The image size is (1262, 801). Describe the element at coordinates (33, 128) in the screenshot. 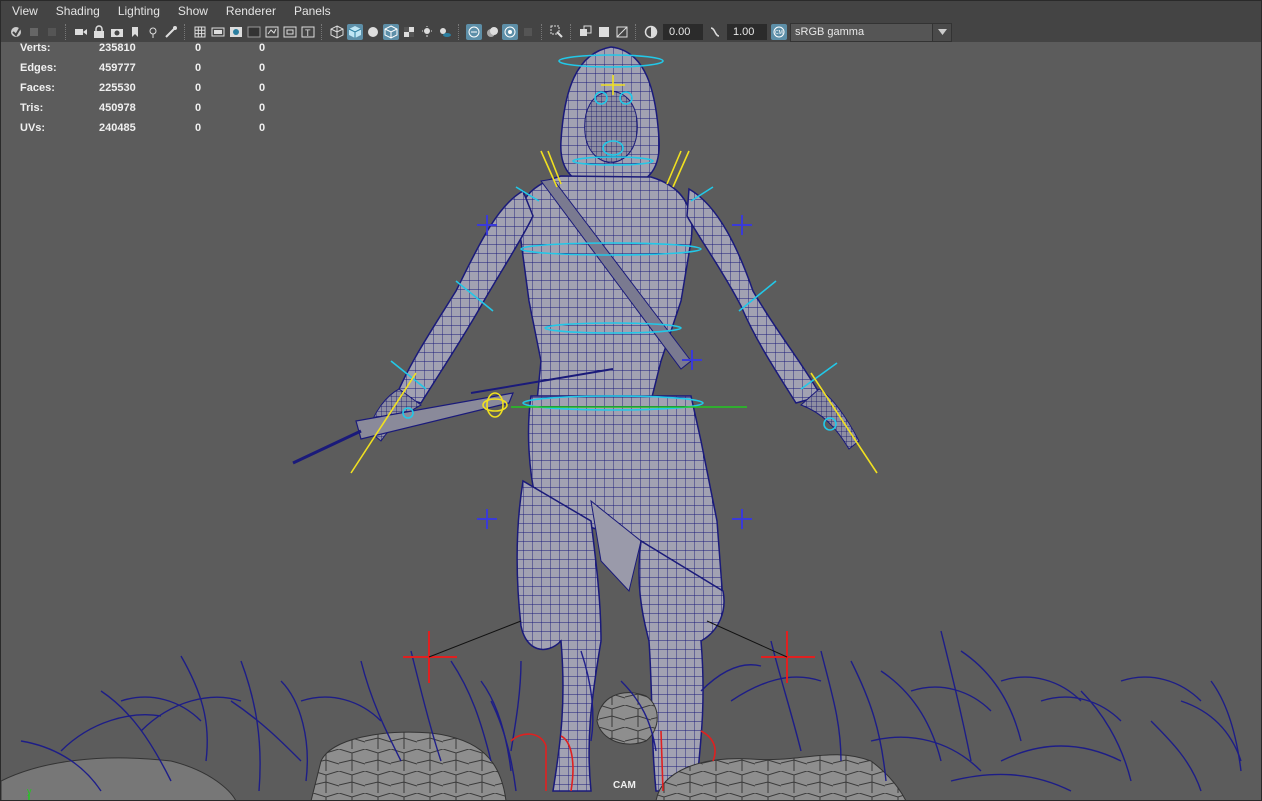

I see `hud-label: UVs:` at that location.